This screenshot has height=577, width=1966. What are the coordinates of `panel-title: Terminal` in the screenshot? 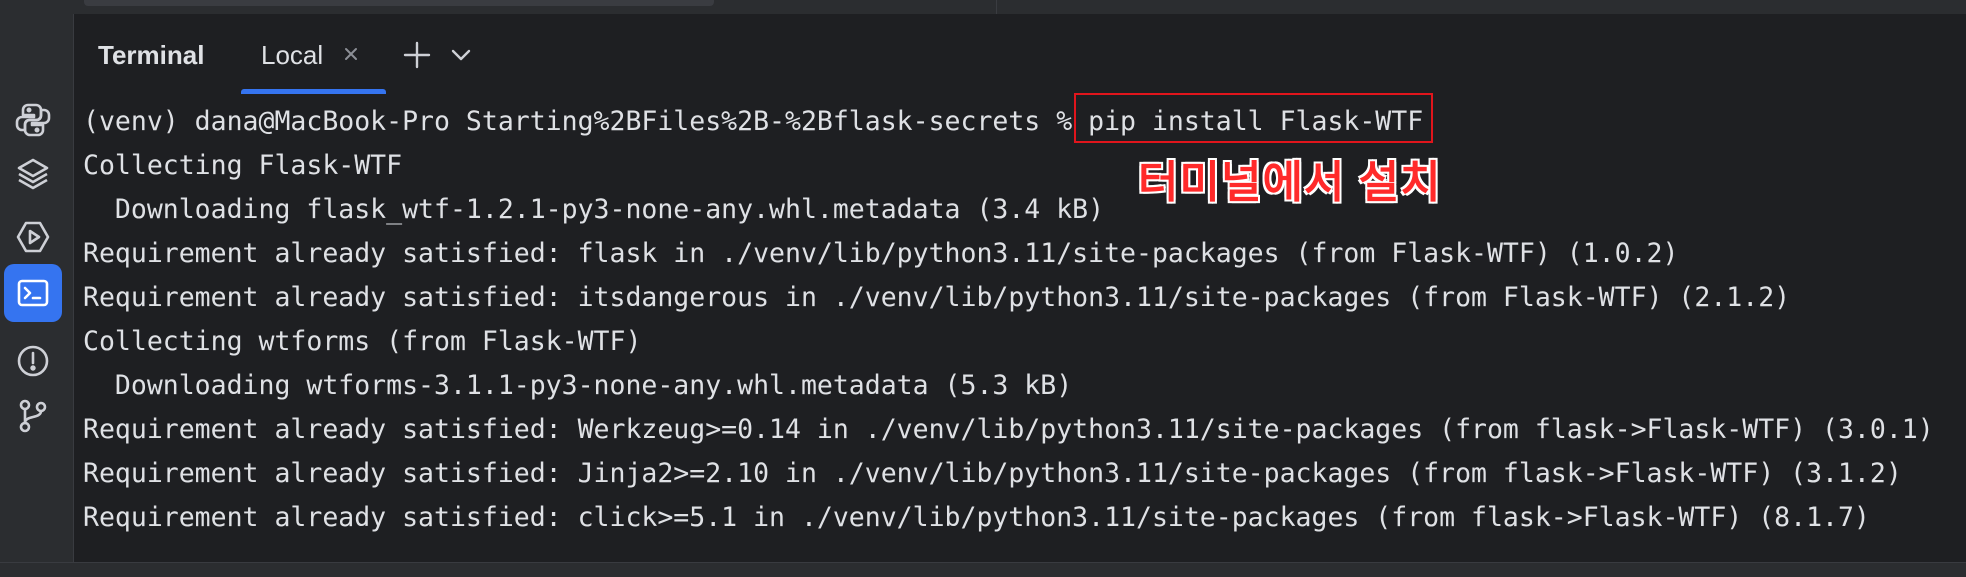 It's located at (151, 55).